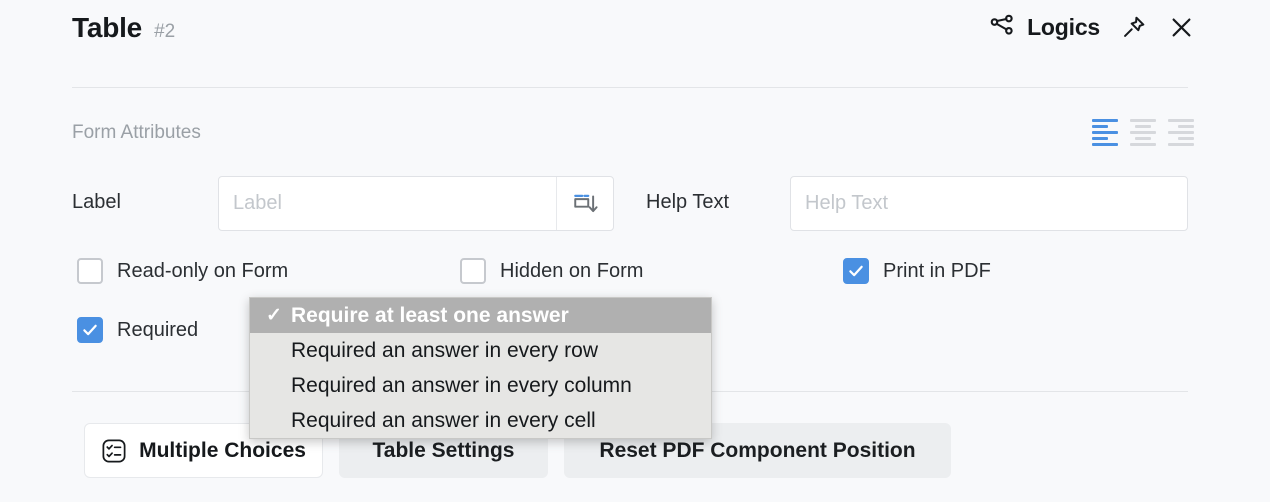 The image size is (1270, 502). What do you see at coordinates (1002, 27) in the screenshot?
I see `share-nodes-icon` at bounding box center [1002, 27].